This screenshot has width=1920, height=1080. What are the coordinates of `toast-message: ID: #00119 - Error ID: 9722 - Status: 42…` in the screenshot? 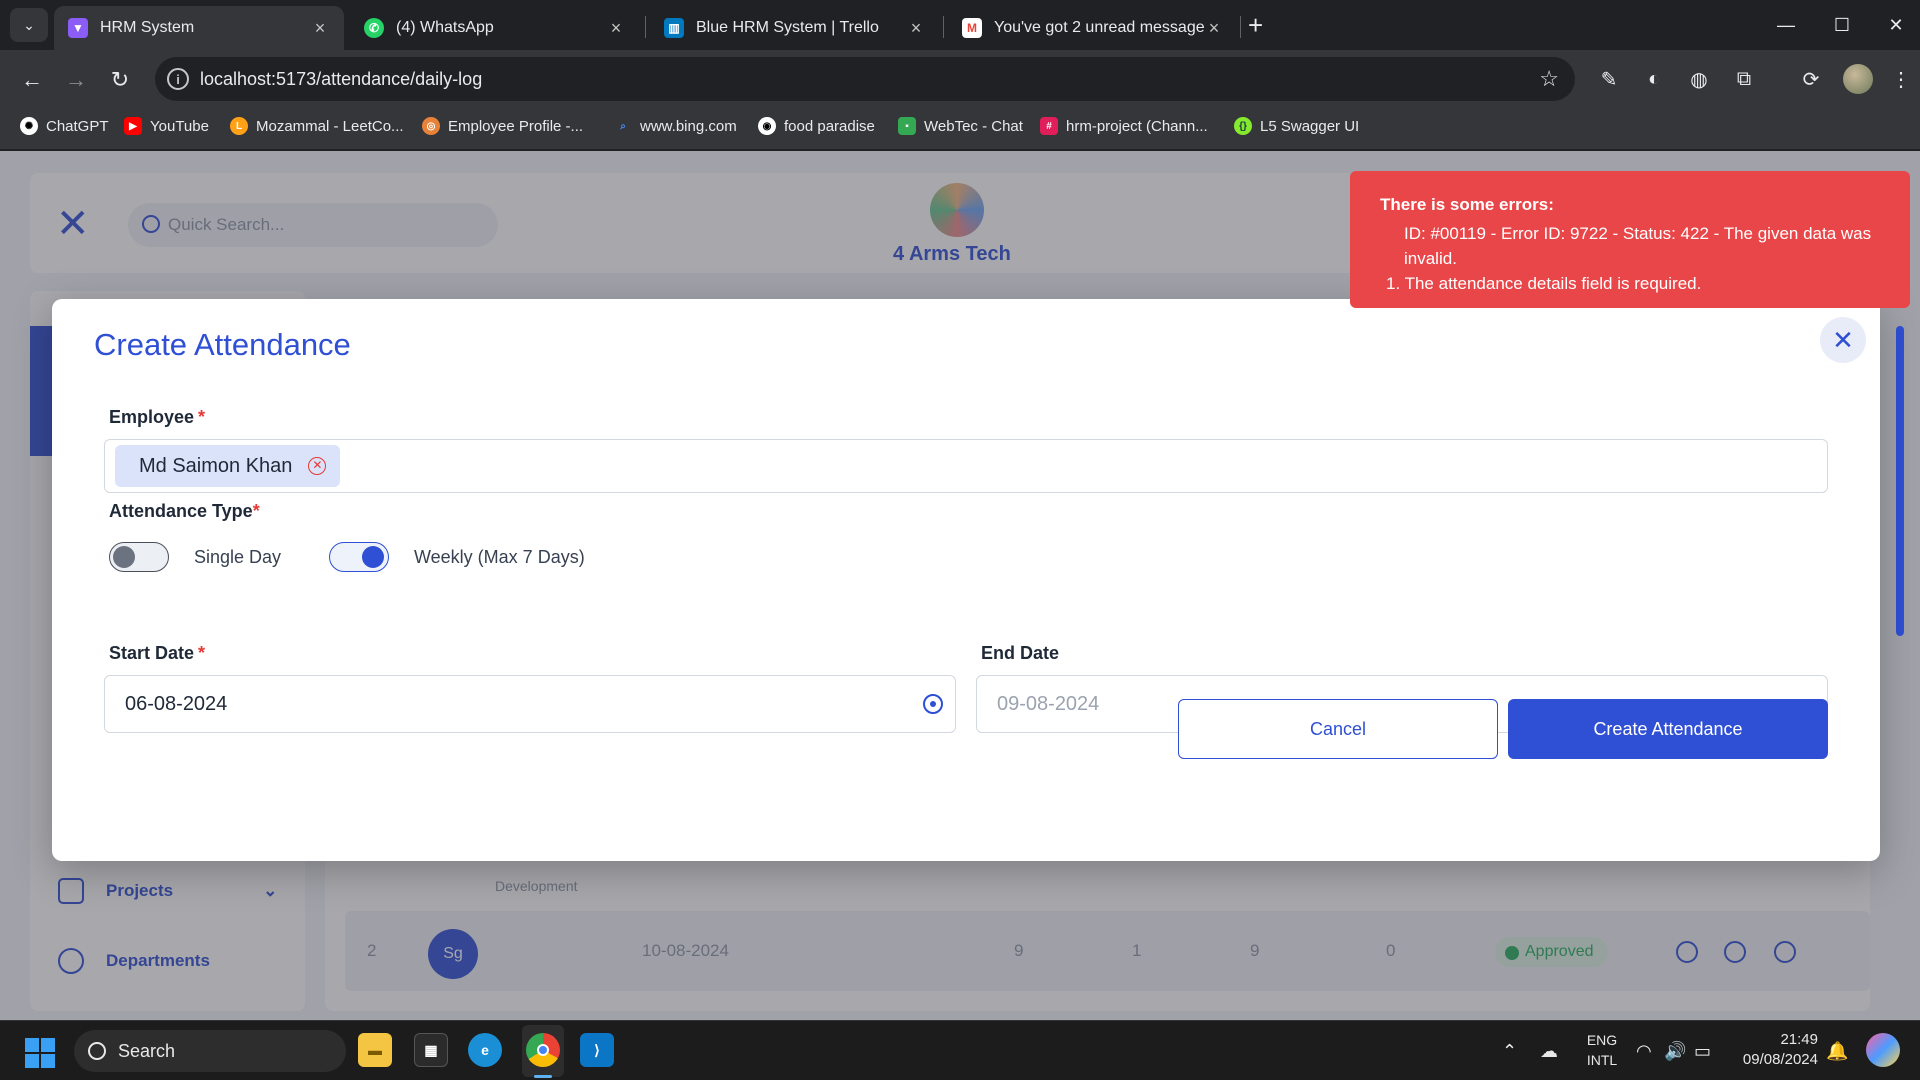 It's located at (1638, 246).